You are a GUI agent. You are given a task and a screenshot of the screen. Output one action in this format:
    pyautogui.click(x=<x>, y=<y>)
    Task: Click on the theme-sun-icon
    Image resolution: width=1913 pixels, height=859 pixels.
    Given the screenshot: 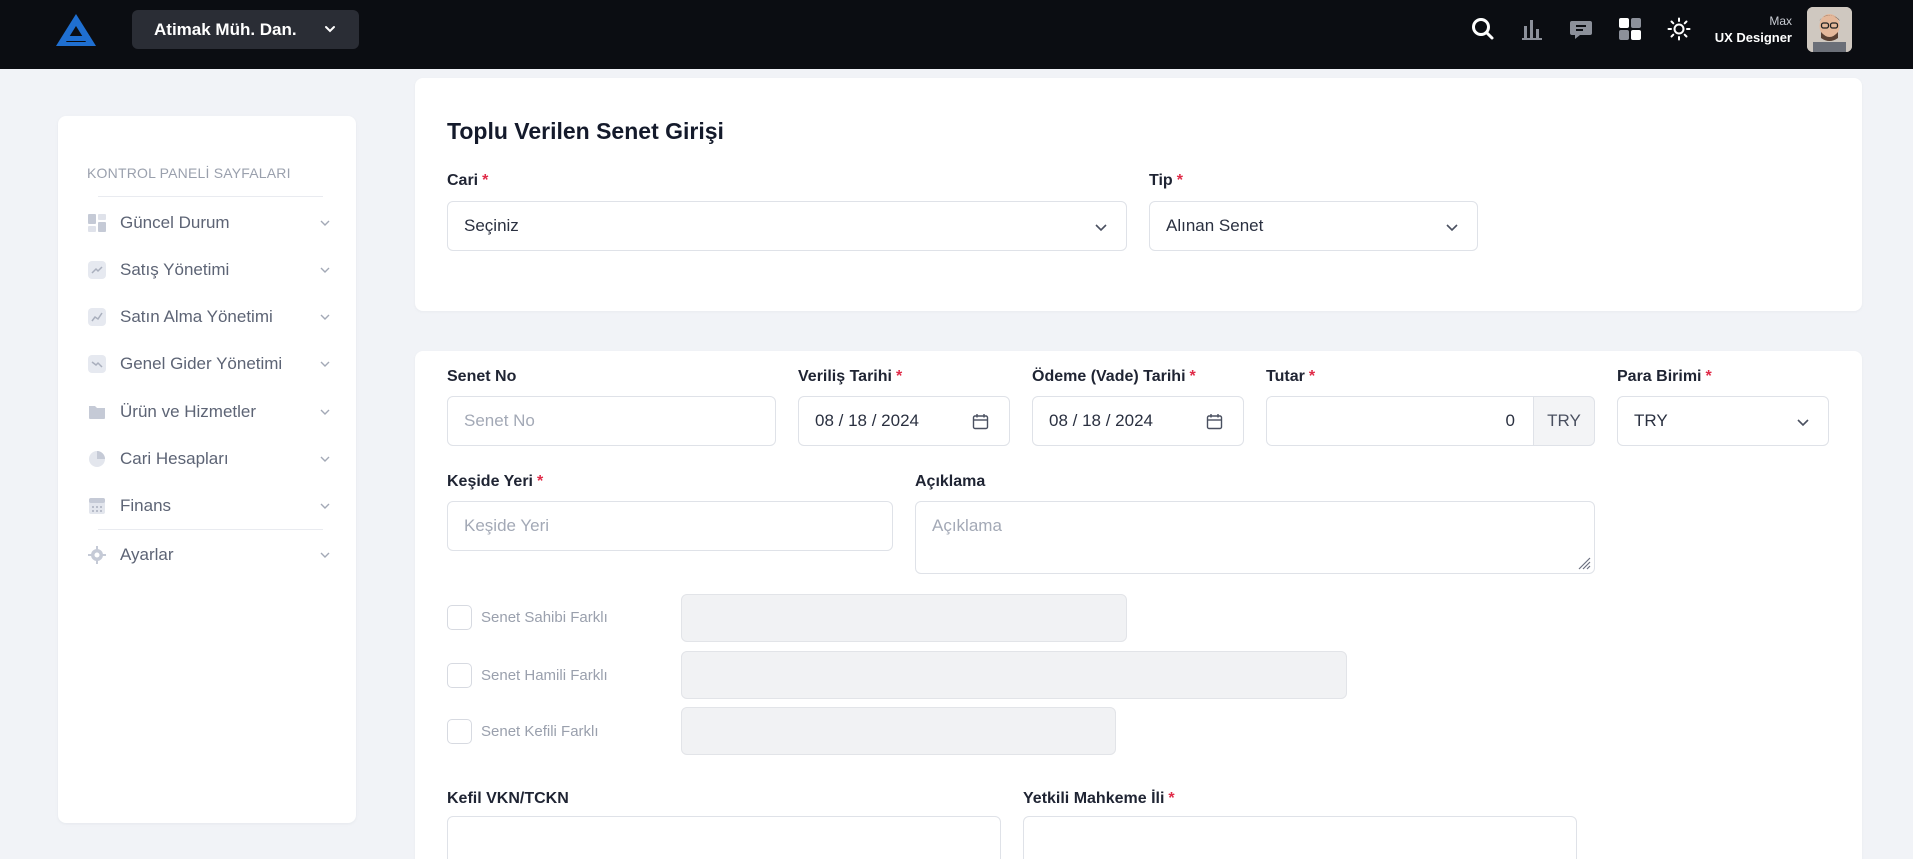 What is the action you would take?
    pyautogui.click(x=1679, y=29)
    